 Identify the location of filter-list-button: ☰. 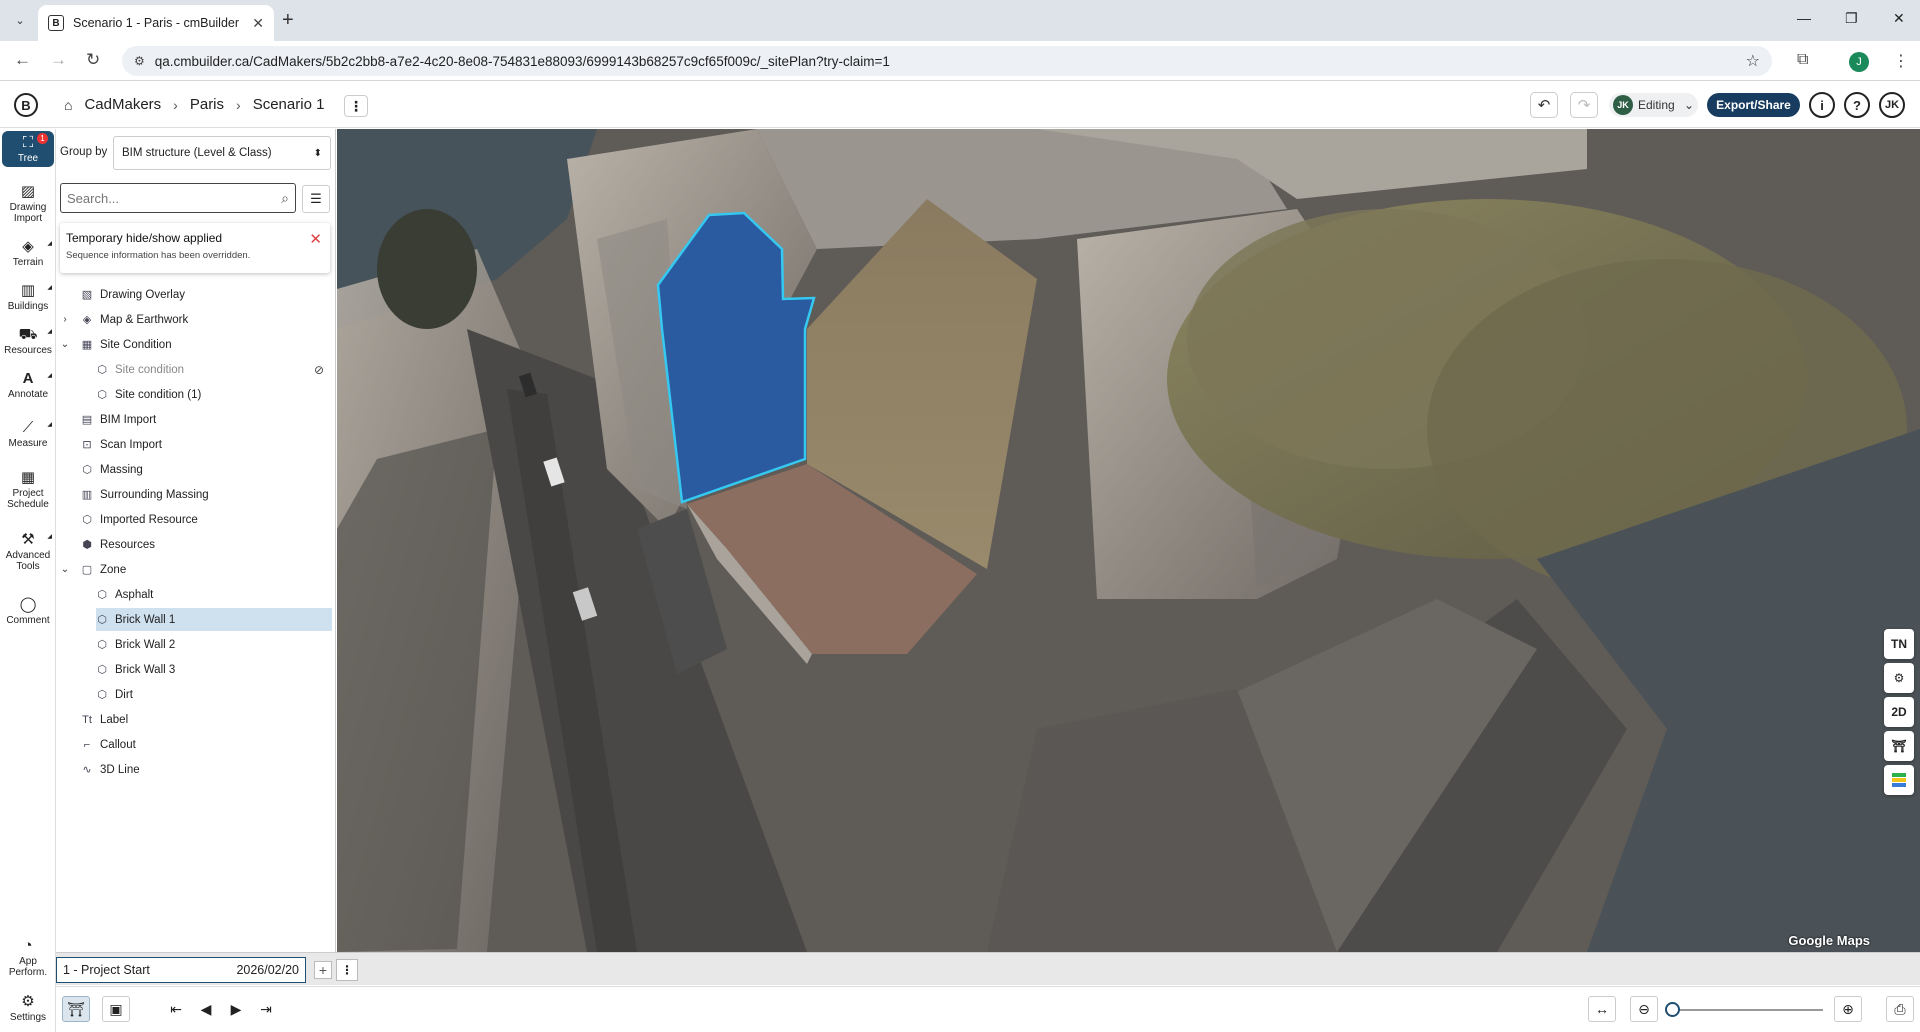
(316, 199).